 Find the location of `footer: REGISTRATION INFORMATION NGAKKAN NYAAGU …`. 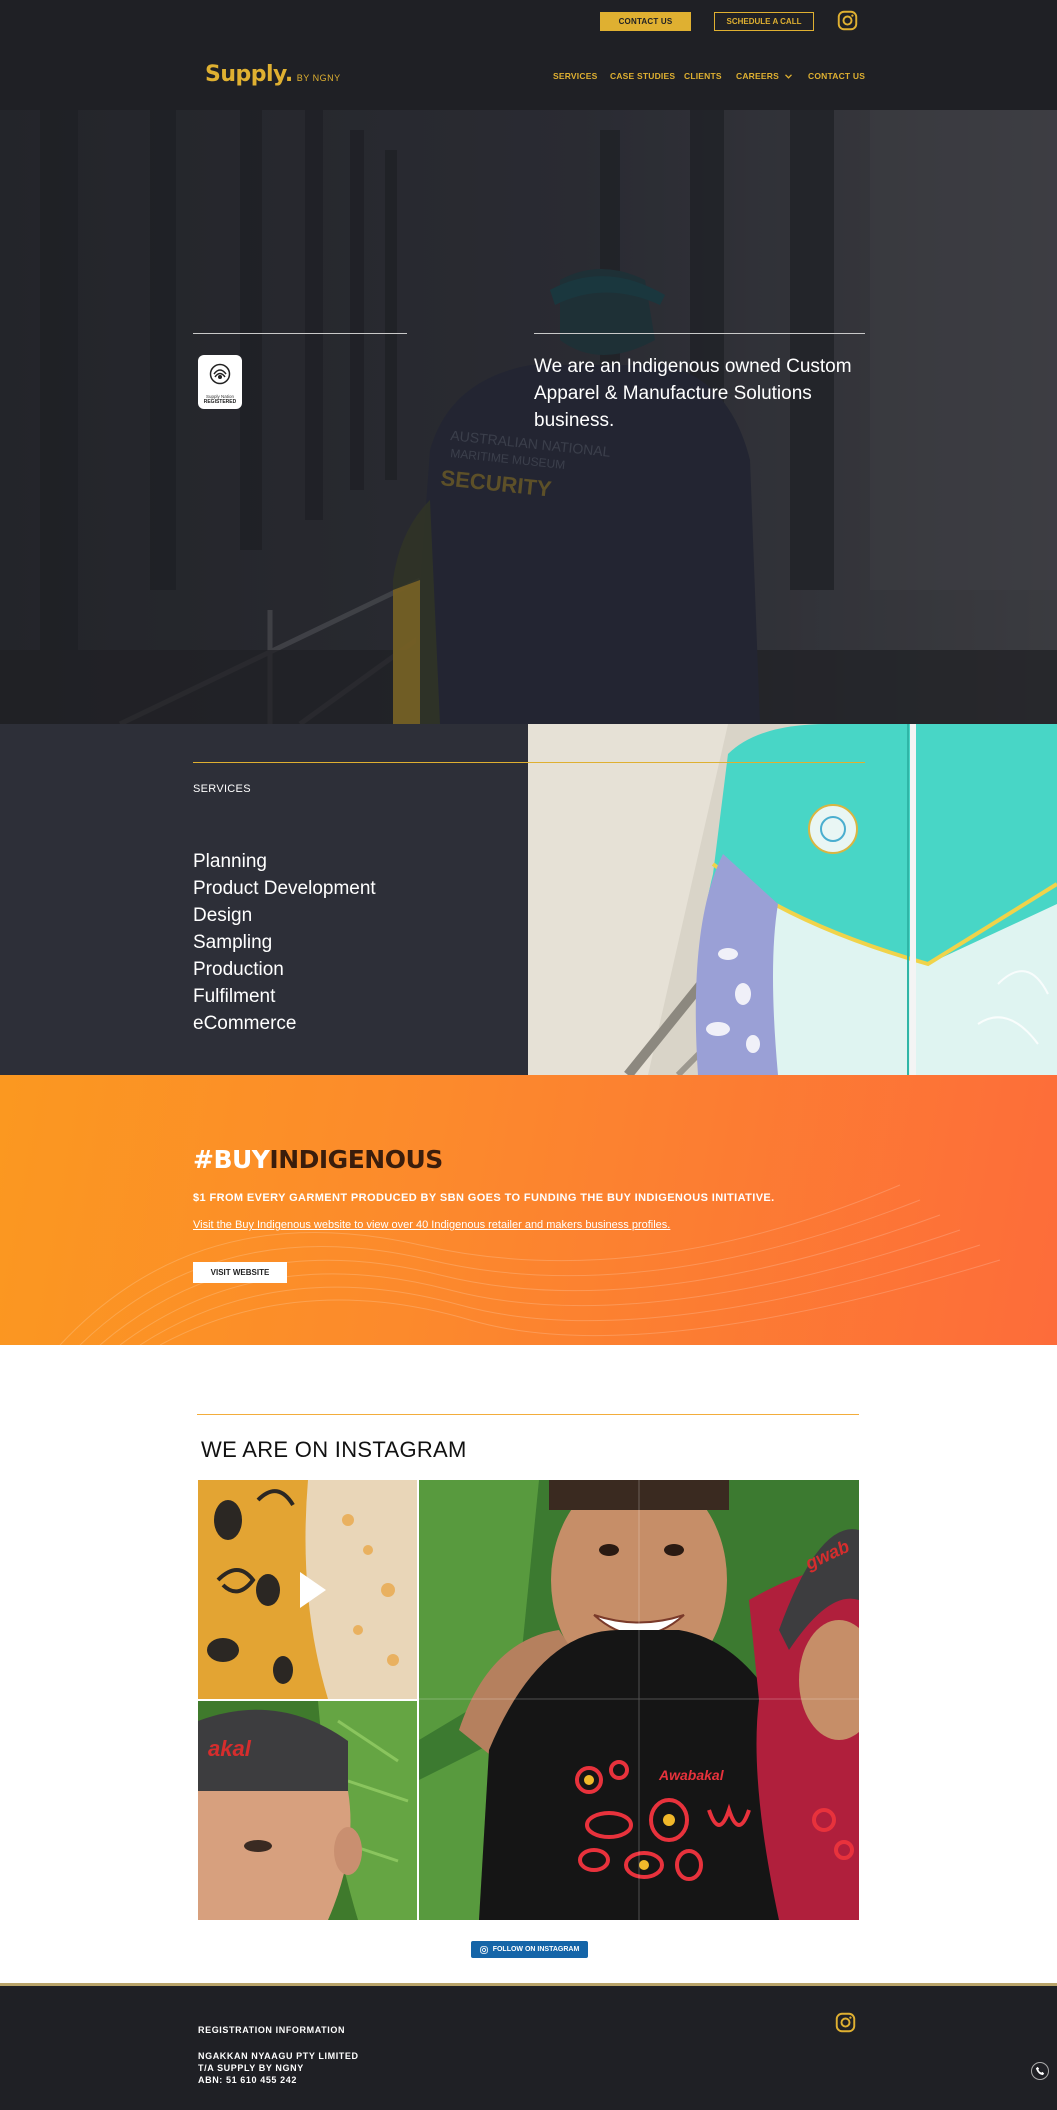

footer: REGISTRATION INFORMATION NGAKKAN NYAAGU … is located at coordinates (528, 2046).